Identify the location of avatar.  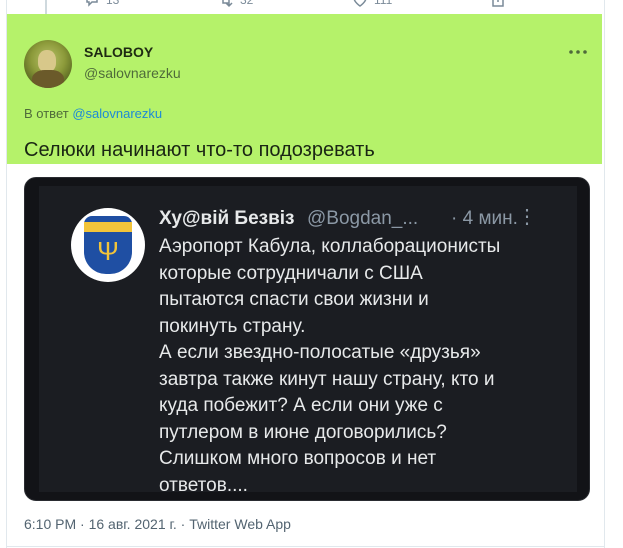
(48, 64).